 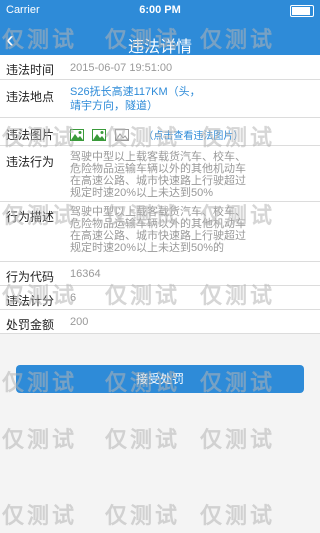 What do you see at coordinates (30, 70) in the screenshot?
I see `label-violation-time: 违法时间` at bounding box center [30, 70].